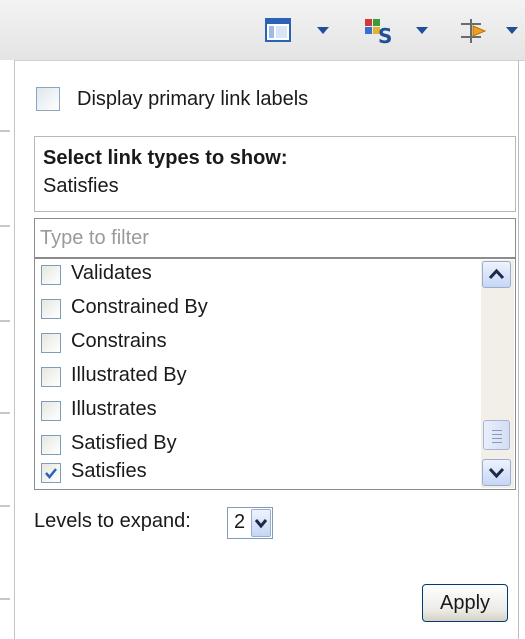 The width and height of the screenshot is (525, 639). Describe the element at coordinates (255, 276) in the screenshot. I see `list-item: Validates` at that location.